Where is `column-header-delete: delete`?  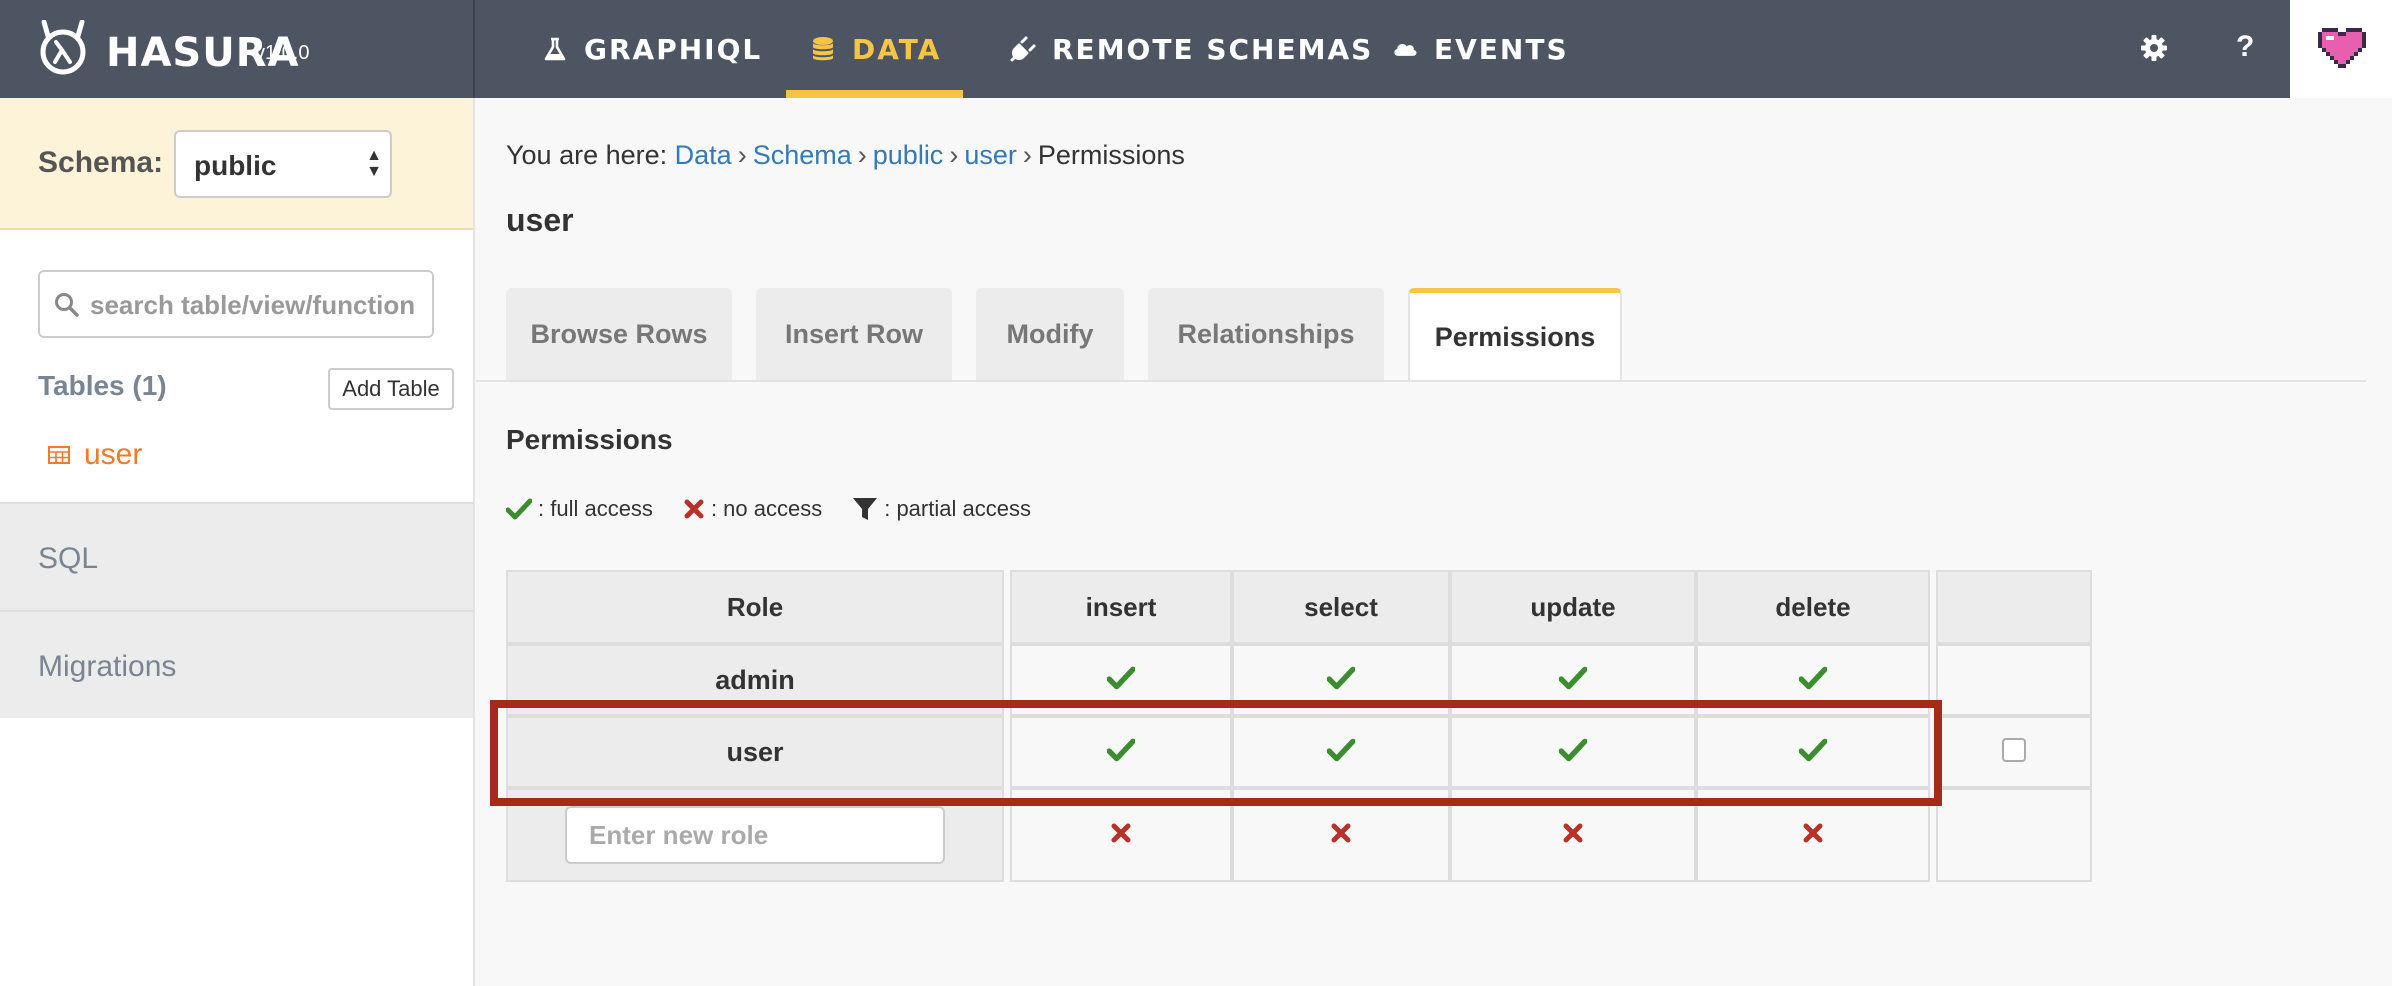 column-header-delete: delete is located at coordinates (1813, 607).